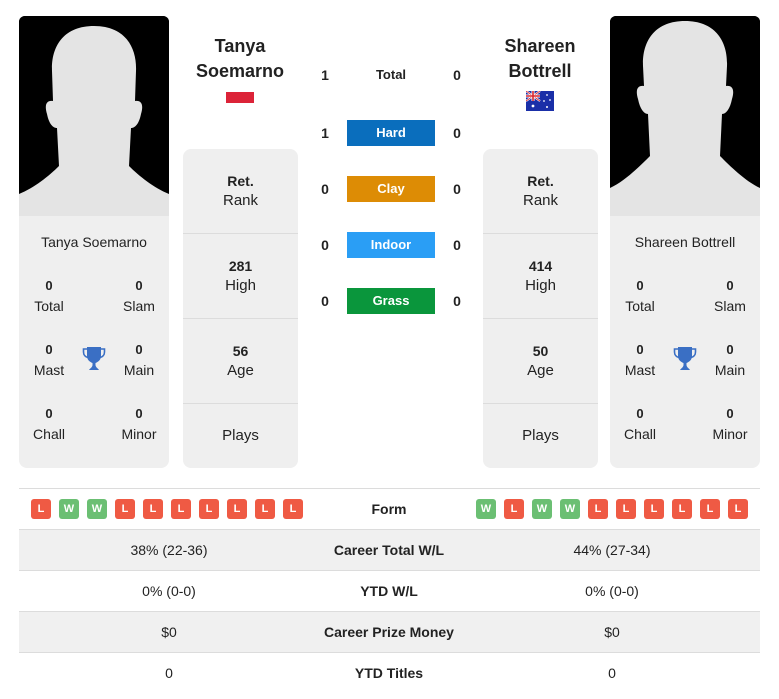 Image resolution: width=779 pixels, height=699 pixels. I want to click on left-value: $0, so click(169, 632).